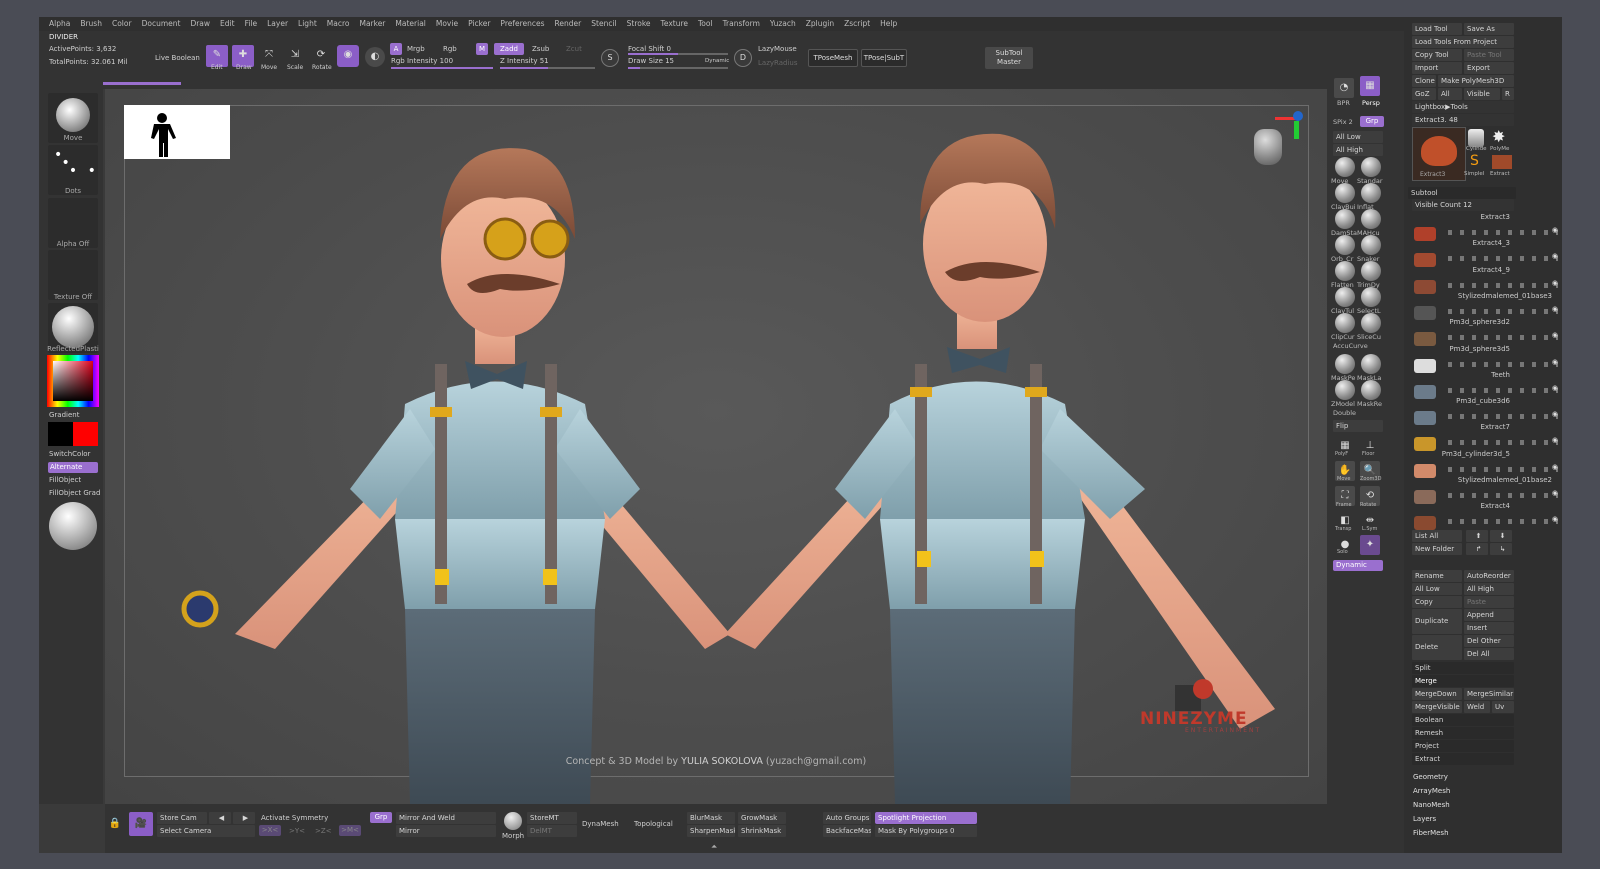 Image resolution: width=1600 pixels, height=869 pixels. I want to click on focal-shift-slider: Focal Shift 0, so click(649, 49).